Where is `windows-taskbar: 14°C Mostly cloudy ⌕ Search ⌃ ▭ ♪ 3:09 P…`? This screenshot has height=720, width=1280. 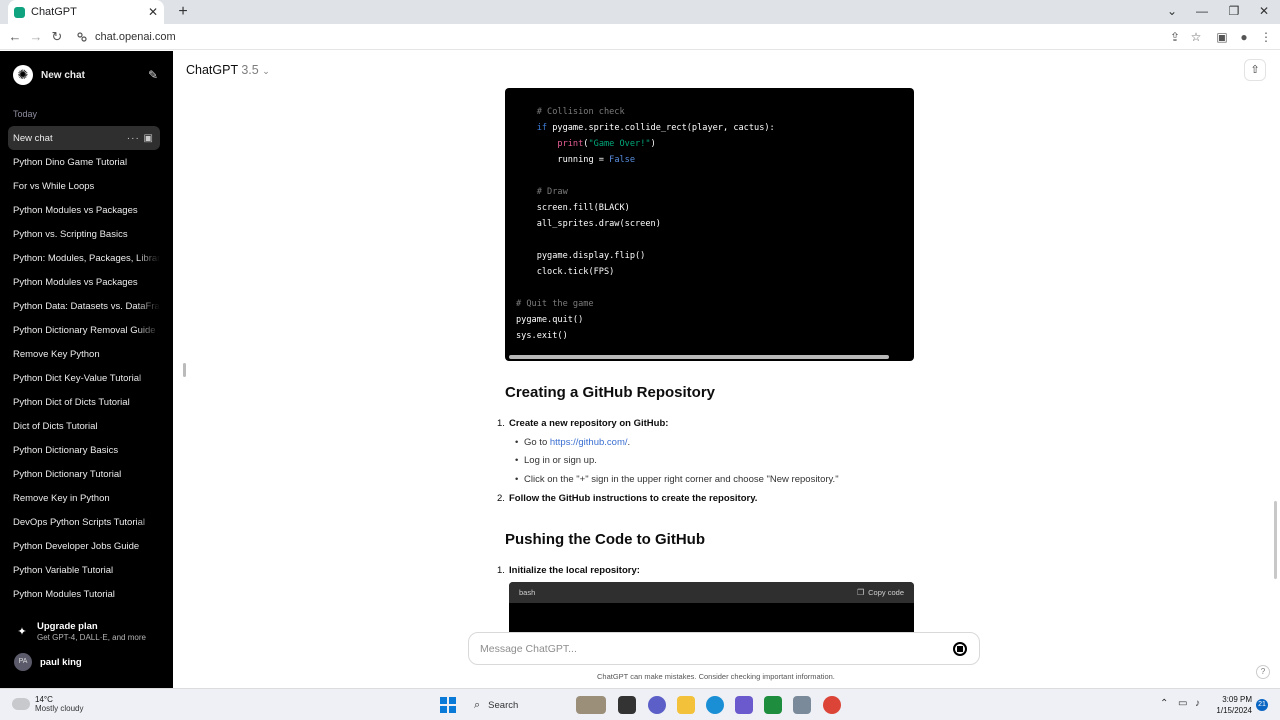
windows-taskbar: 14°C Mostly cloudy ⌕ Search ⌃ ▭ ♪ 3:09 P… is located at coordinates (640, 704).